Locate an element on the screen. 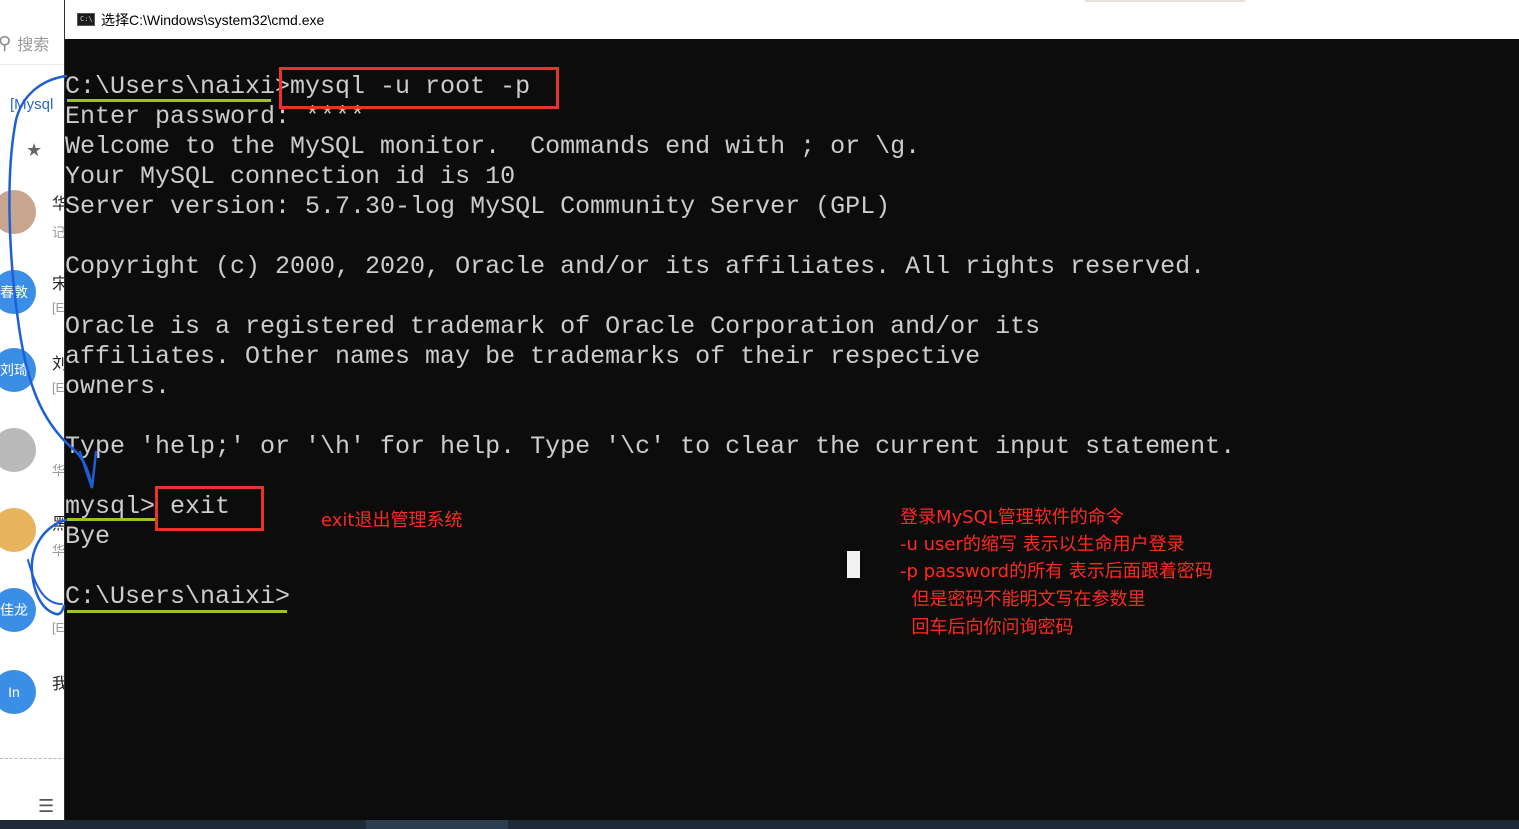 This screenshot has height=829, width=1519. console-line: owners. is located at coordinates (118, 386).